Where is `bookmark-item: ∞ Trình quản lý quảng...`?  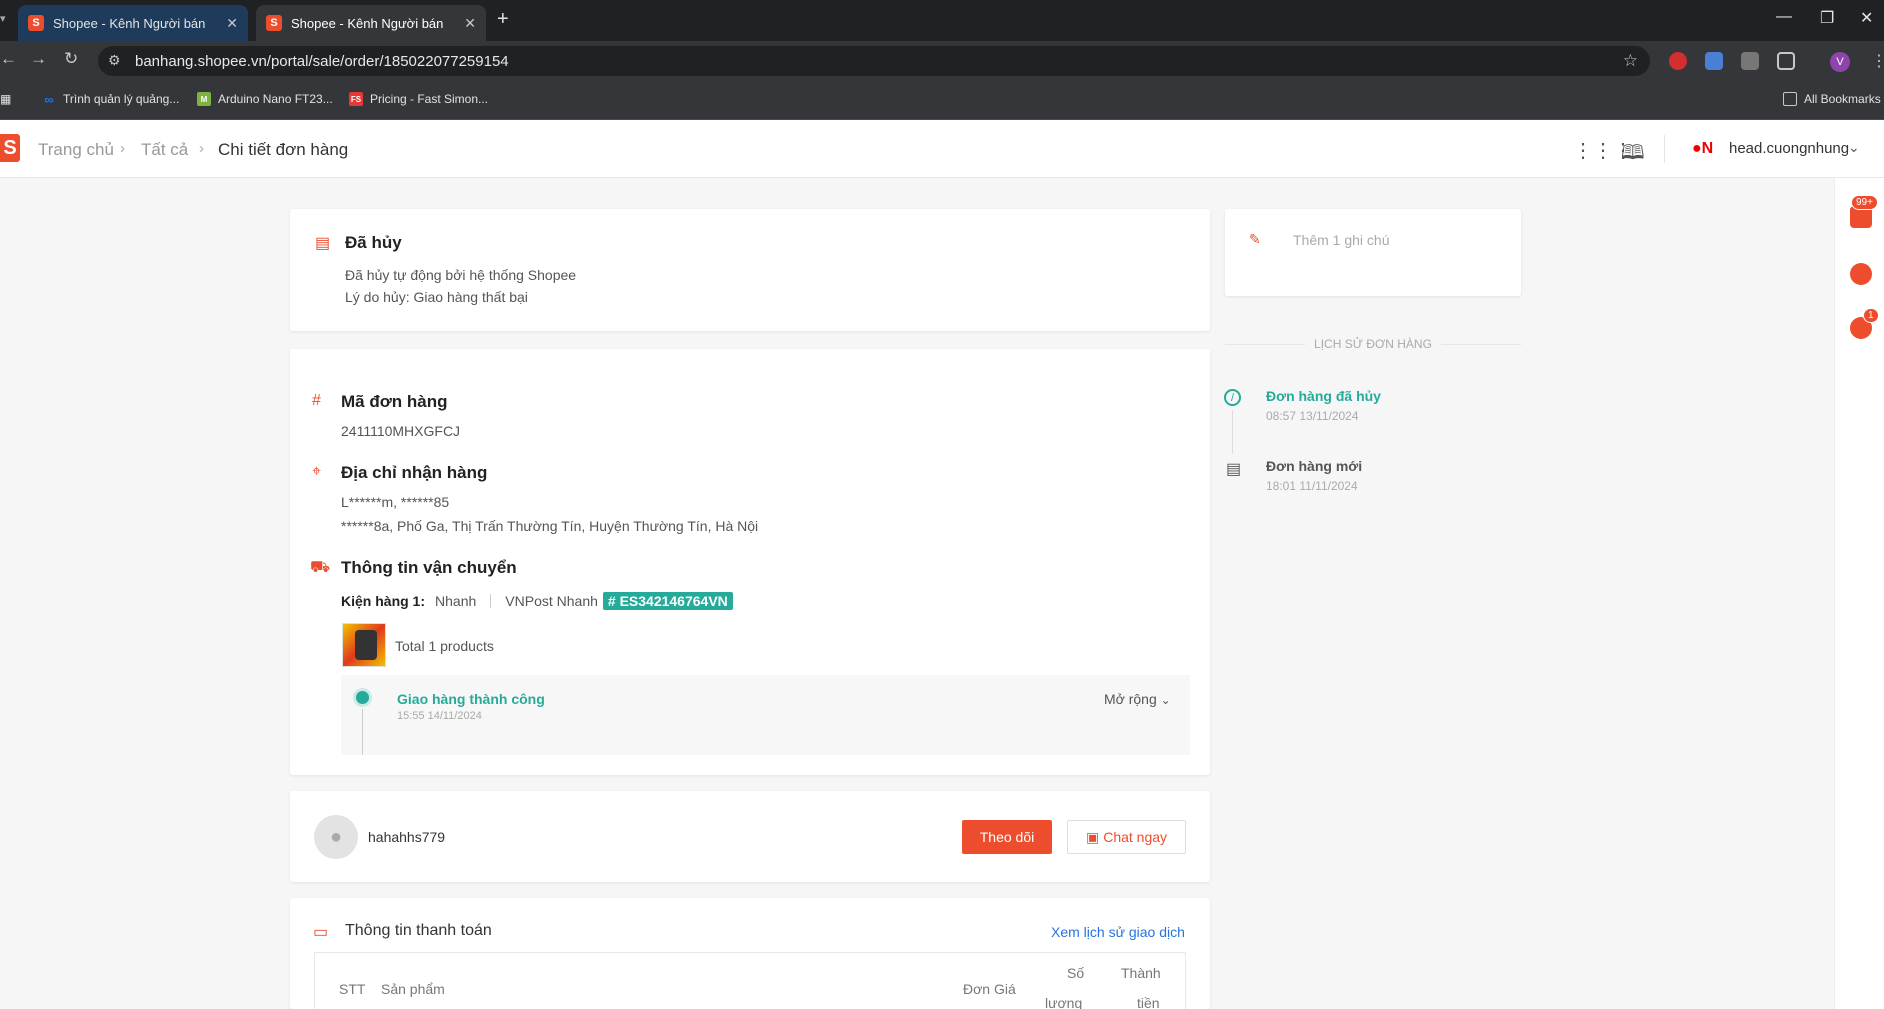 bookmark-item: ∞ Trình quản lý quảng... is located at coordinates (111, 99).